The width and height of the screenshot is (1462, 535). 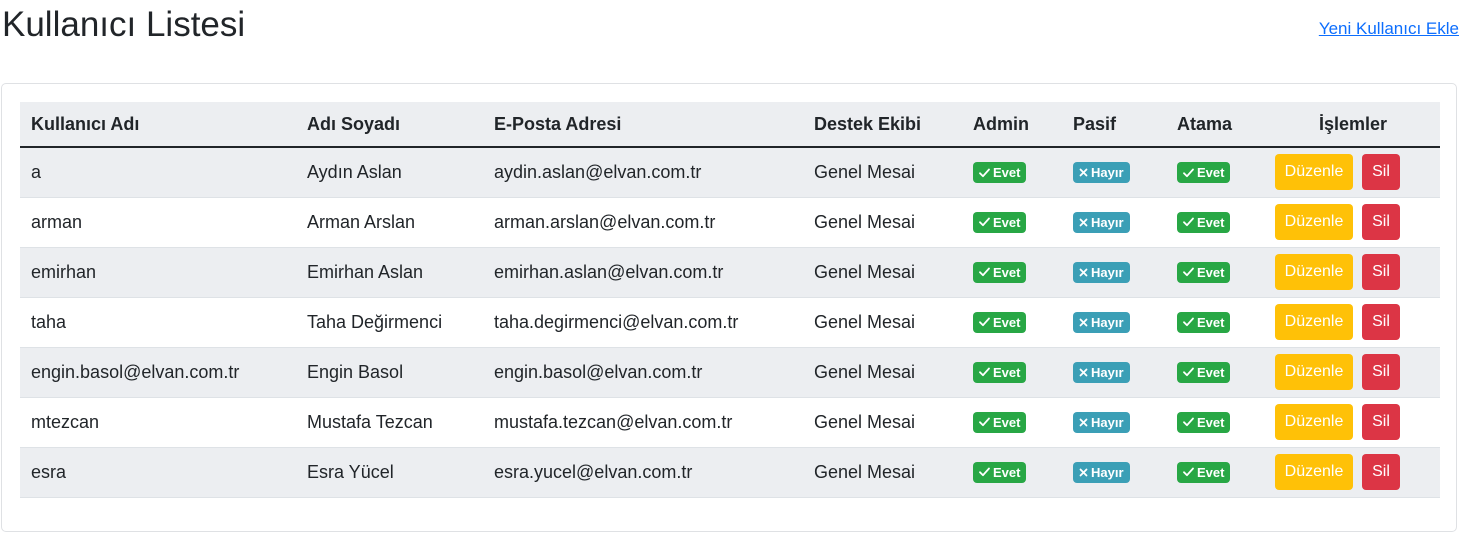 I want to click on cell-email: taha.degirmenci@elvan.com.tr, so click(x=643, y=322).